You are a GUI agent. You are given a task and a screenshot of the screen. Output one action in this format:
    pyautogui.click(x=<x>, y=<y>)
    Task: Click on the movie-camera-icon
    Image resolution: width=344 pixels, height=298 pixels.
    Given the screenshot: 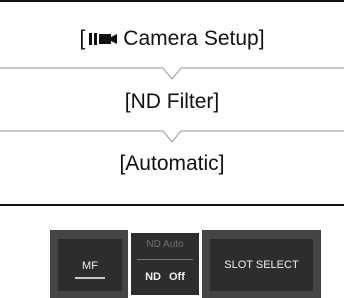 What is the action you would take?
    pyautogui.click(x=103, y=41)
    